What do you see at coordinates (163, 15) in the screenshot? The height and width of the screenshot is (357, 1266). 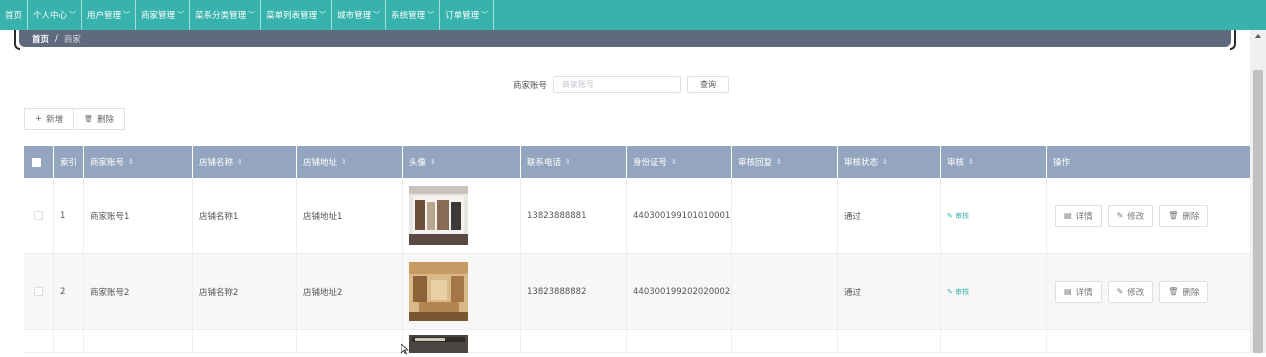 I see `nav-merchant-management: 商家管理 ﹀` at bounding box center [163, 15].